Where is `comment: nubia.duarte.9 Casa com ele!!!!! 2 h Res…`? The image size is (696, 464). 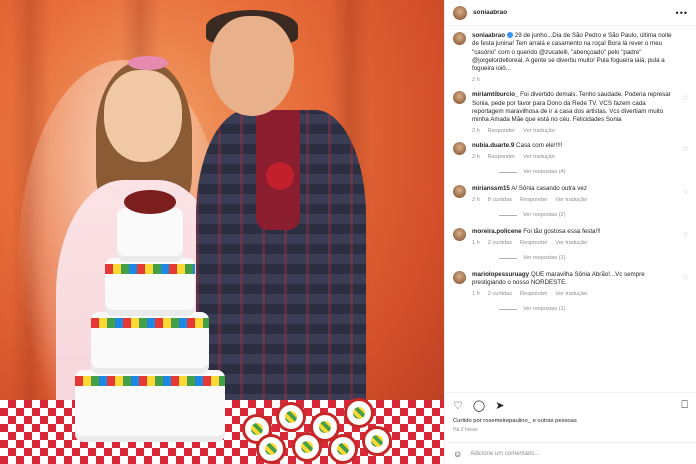
comment: nubia.duarte.9 Casa com ele!!!!! 2 h Res… is located at coordinates (570, 151).